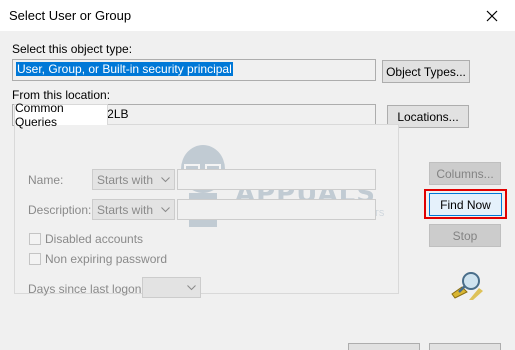 Image resolution: width=515 pixels, height=350 pixels. What do you see at coordinates (35, 259) in the screenshot?
I see `non-expiring-checkbox` at bounding box center [35, 259].